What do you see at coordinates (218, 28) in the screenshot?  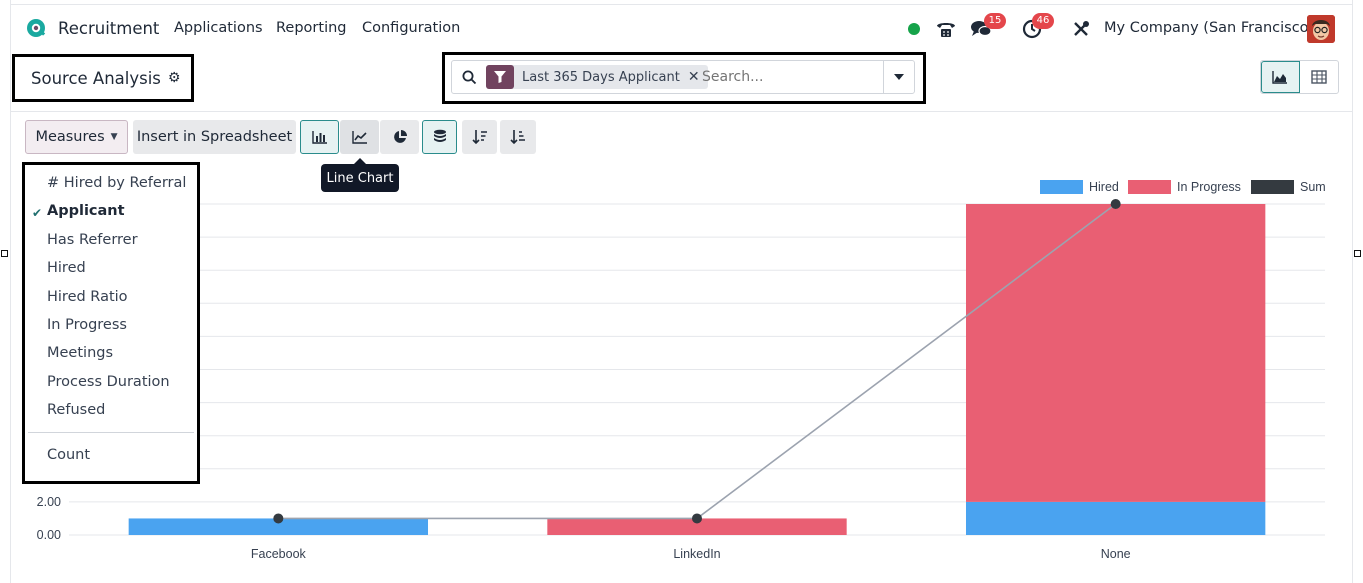 I see `menu-applications: Applications` at bounding box center [218, 28].